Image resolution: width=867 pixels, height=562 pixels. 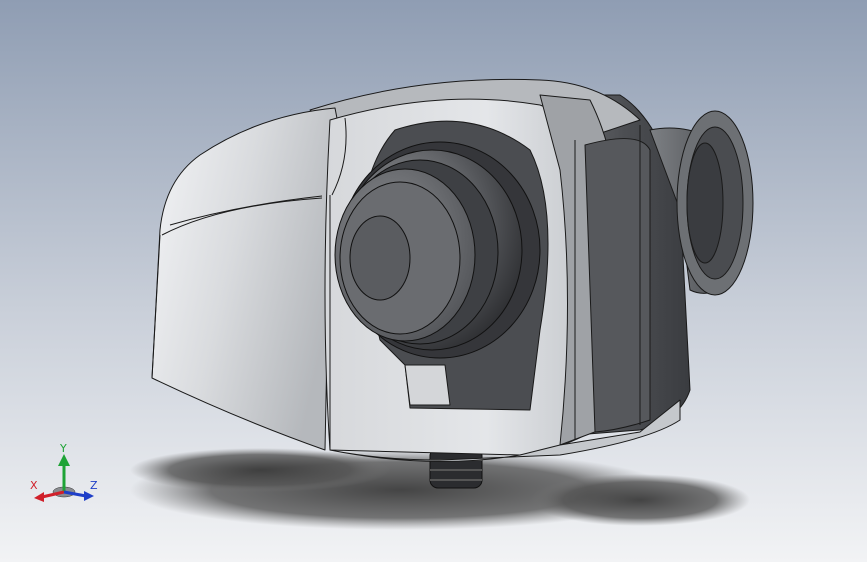 What do you see at coordinates (63, 448) in the screenshot?
I see `triad-y-label: Y` at bounding box center [63, 448].